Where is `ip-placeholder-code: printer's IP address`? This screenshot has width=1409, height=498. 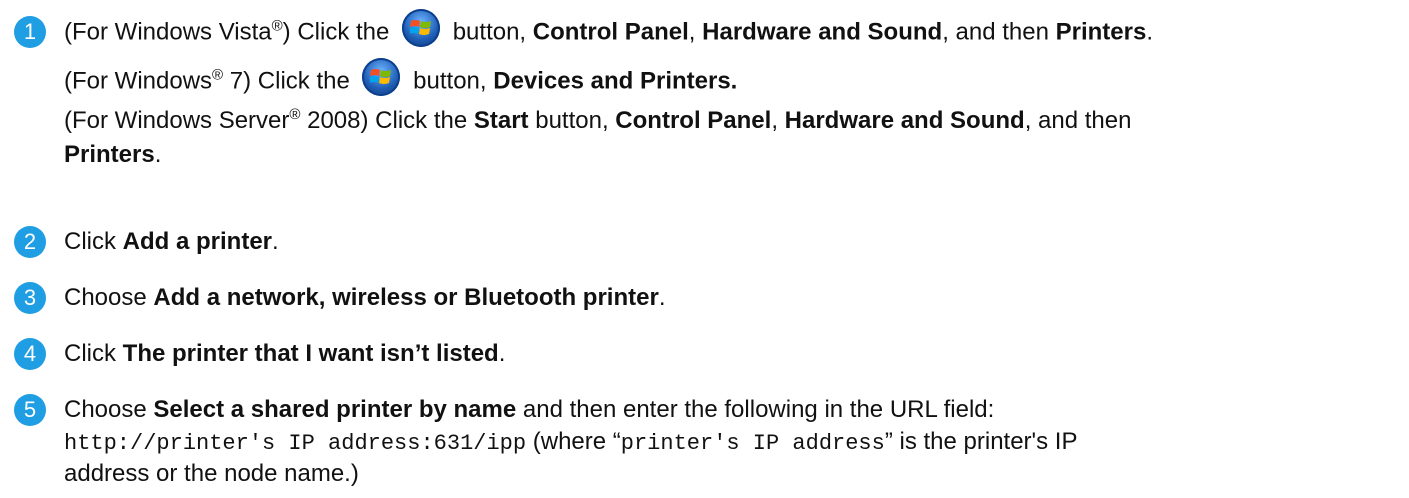
ip-placeholder-code: printer's IP address is located at coordinates (752, 443).